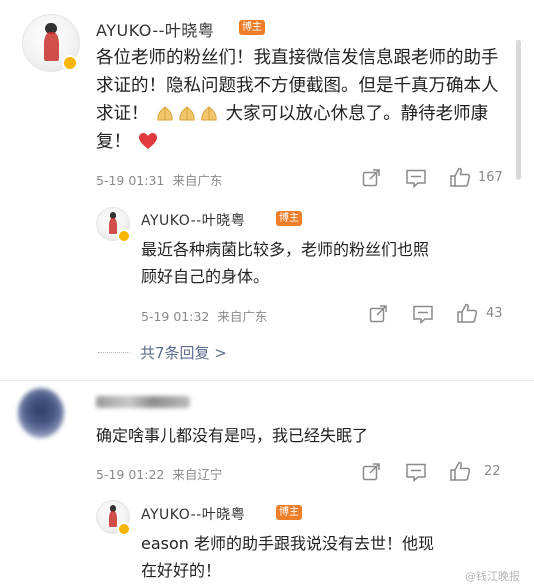 Image resolution: width=534 pixels, height=586 pixels. Describe the element at coordinates (494, 313) in the screenshot. I see `like-count: 43` at that location.